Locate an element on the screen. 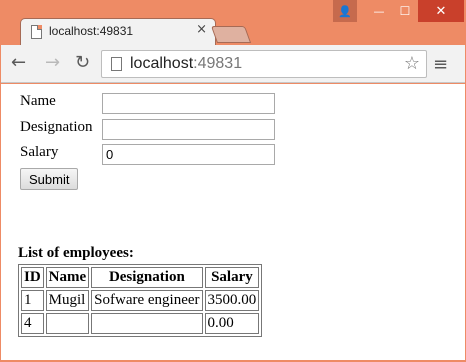 This screenshot has width=466, height=362. table-row: 4 0.00 is located at coordinates (140, 323).